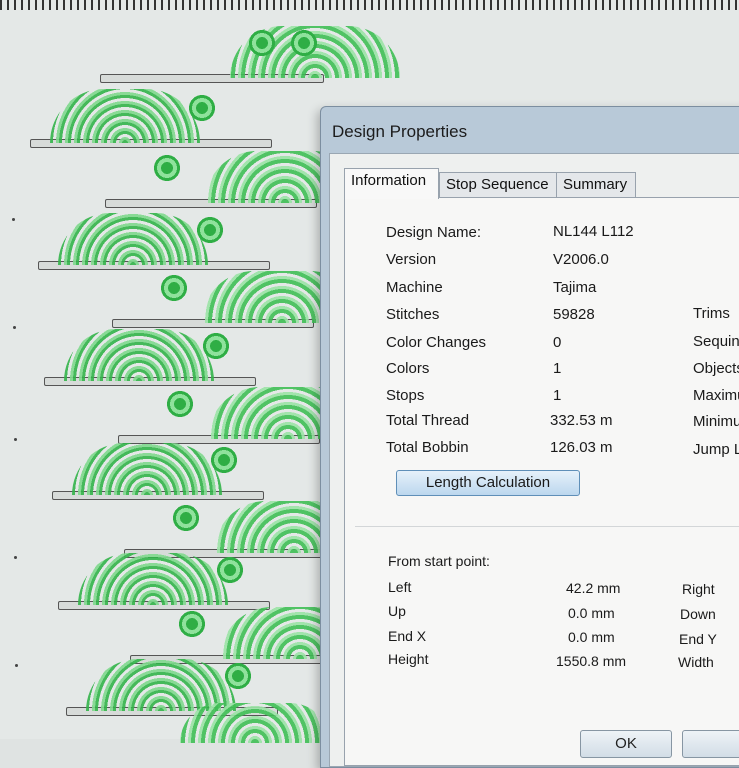 Image resolution: width=739 pixels, height=768 pixels. I want to click on colors-label: Colors, so click(408, 368).